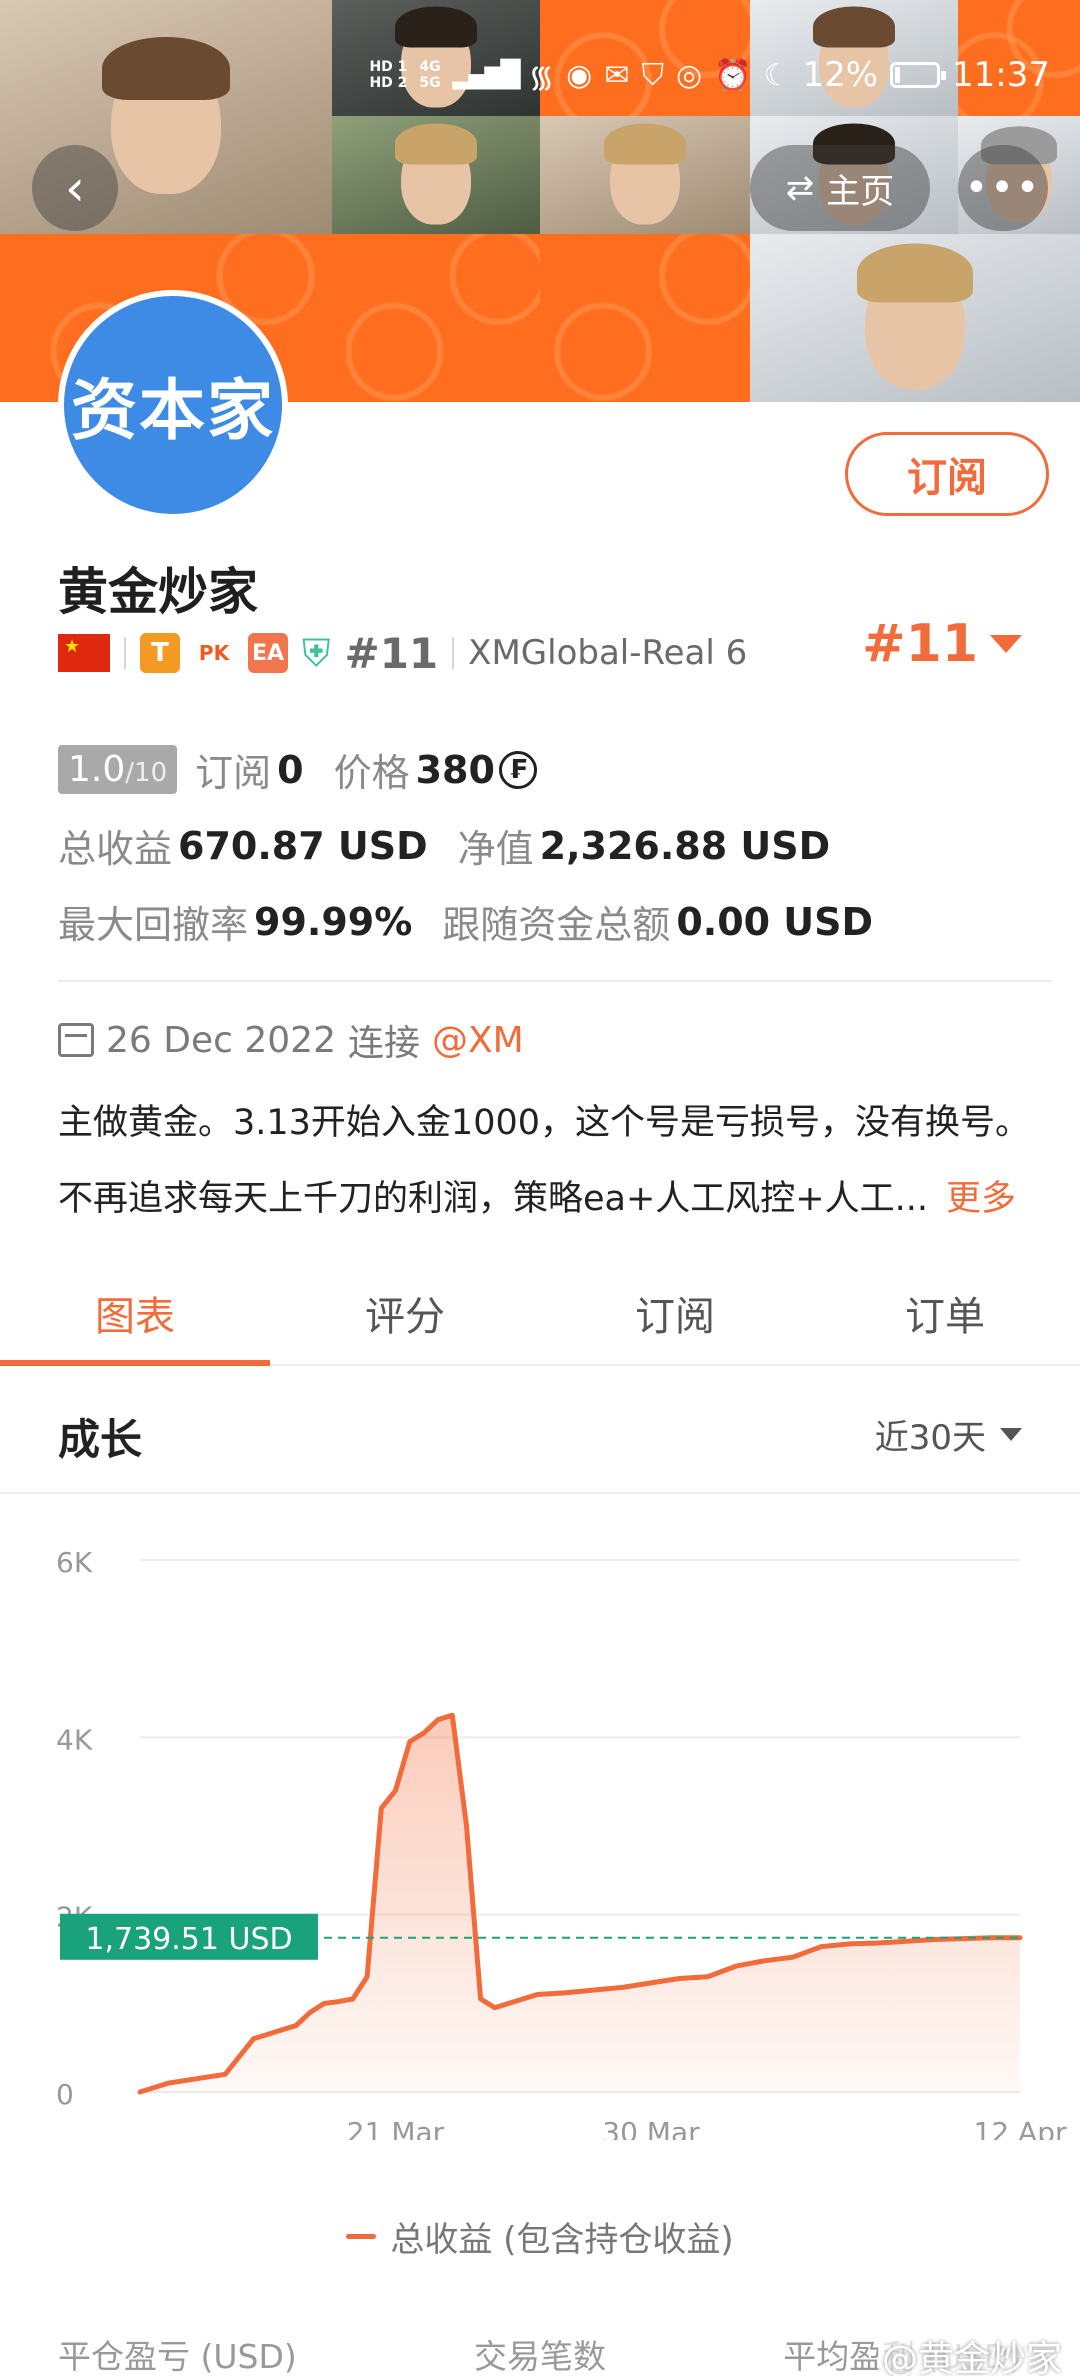 This screenshot has width=1080, height=2376. I want to click on rank-dropdown: #11, so click(942, 644).